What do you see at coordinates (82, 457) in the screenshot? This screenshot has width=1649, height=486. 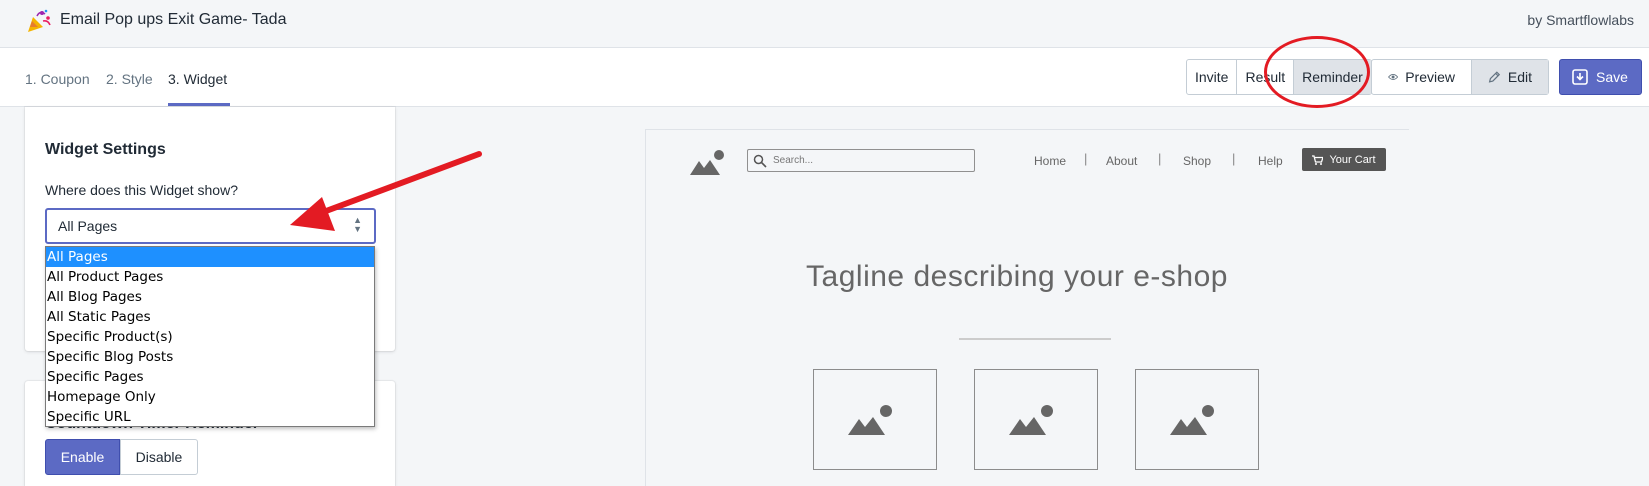 I see `enable-button: Enable` at bounding box center [82, 457].